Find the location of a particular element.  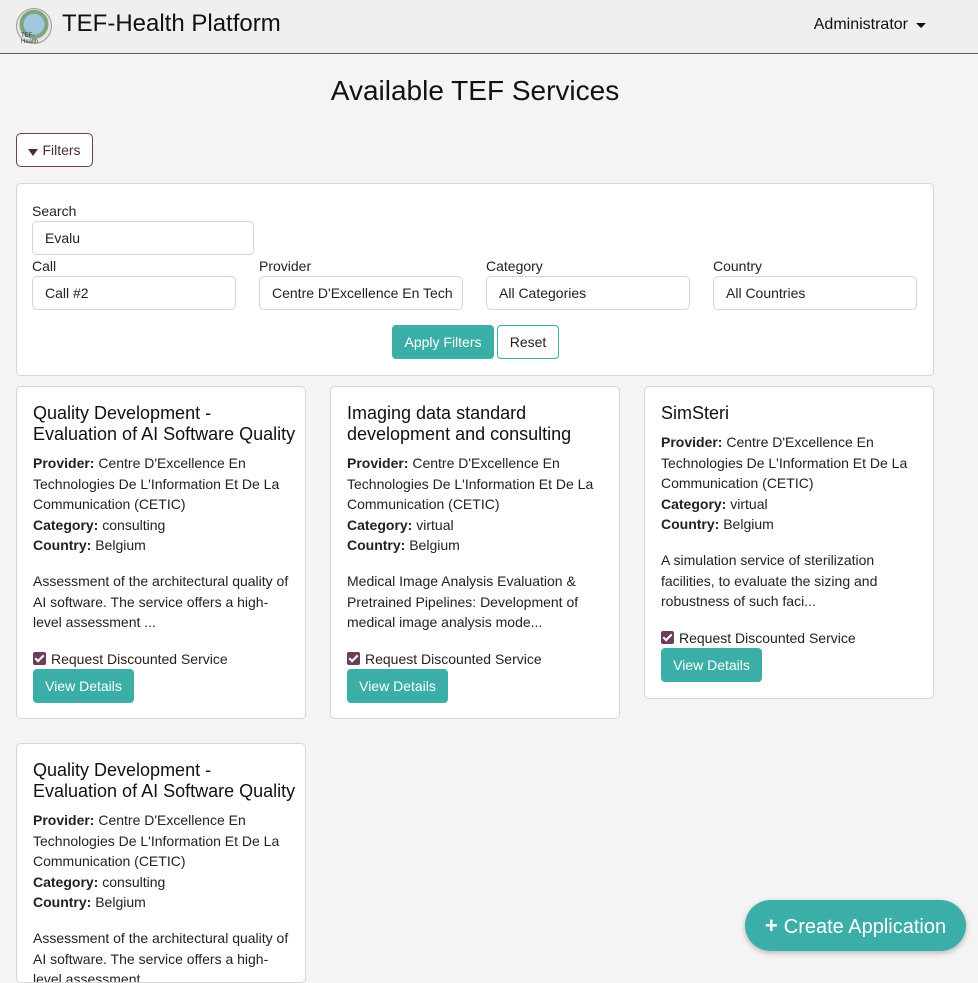

provider-label: Provider is located at coordinates (285, 266).